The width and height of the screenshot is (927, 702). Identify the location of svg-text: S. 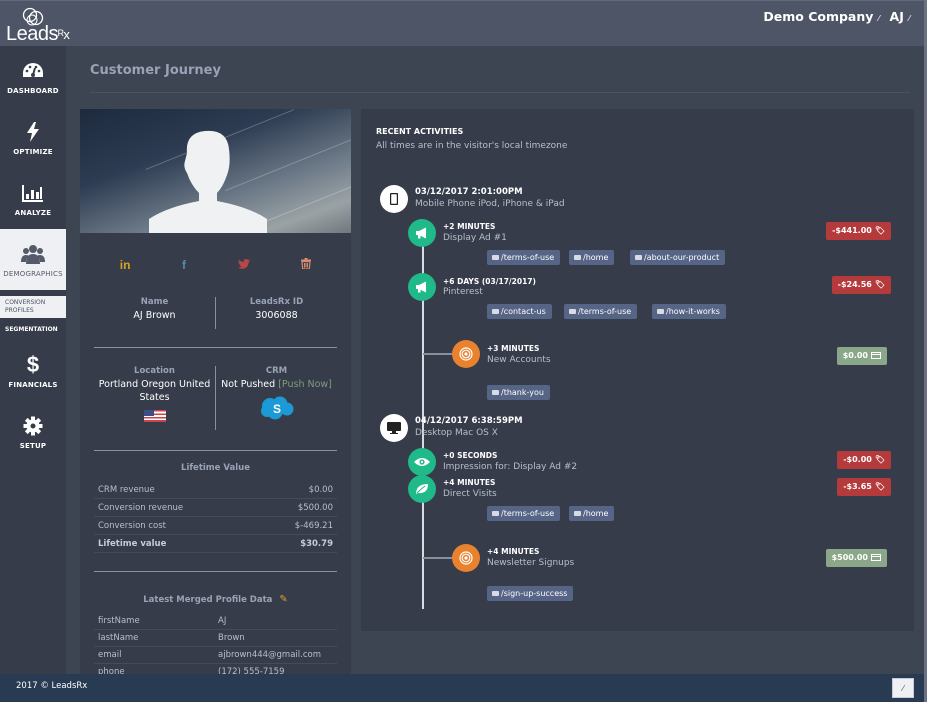
(276, 409).